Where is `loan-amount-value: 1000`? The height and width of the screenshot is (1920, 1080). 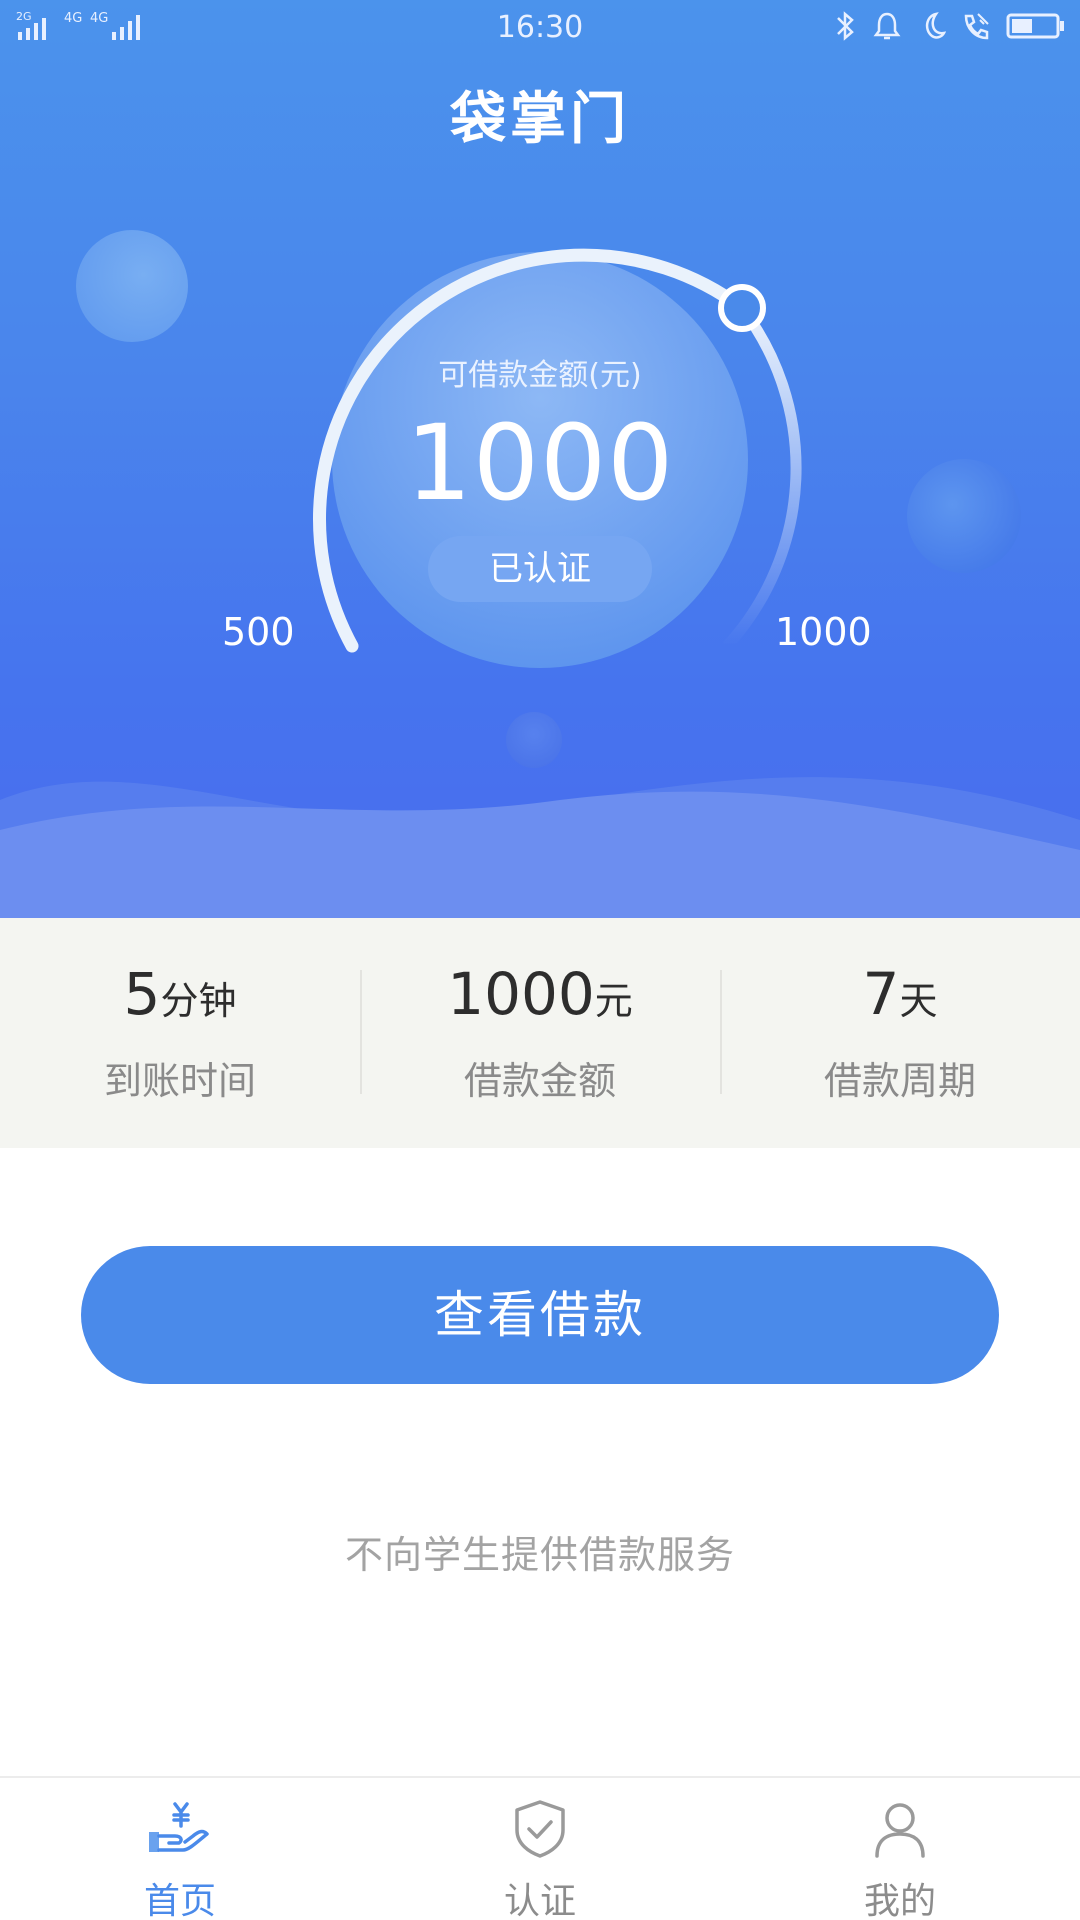 loan-amount-value: 1000 is located at coordinates (540, 463).